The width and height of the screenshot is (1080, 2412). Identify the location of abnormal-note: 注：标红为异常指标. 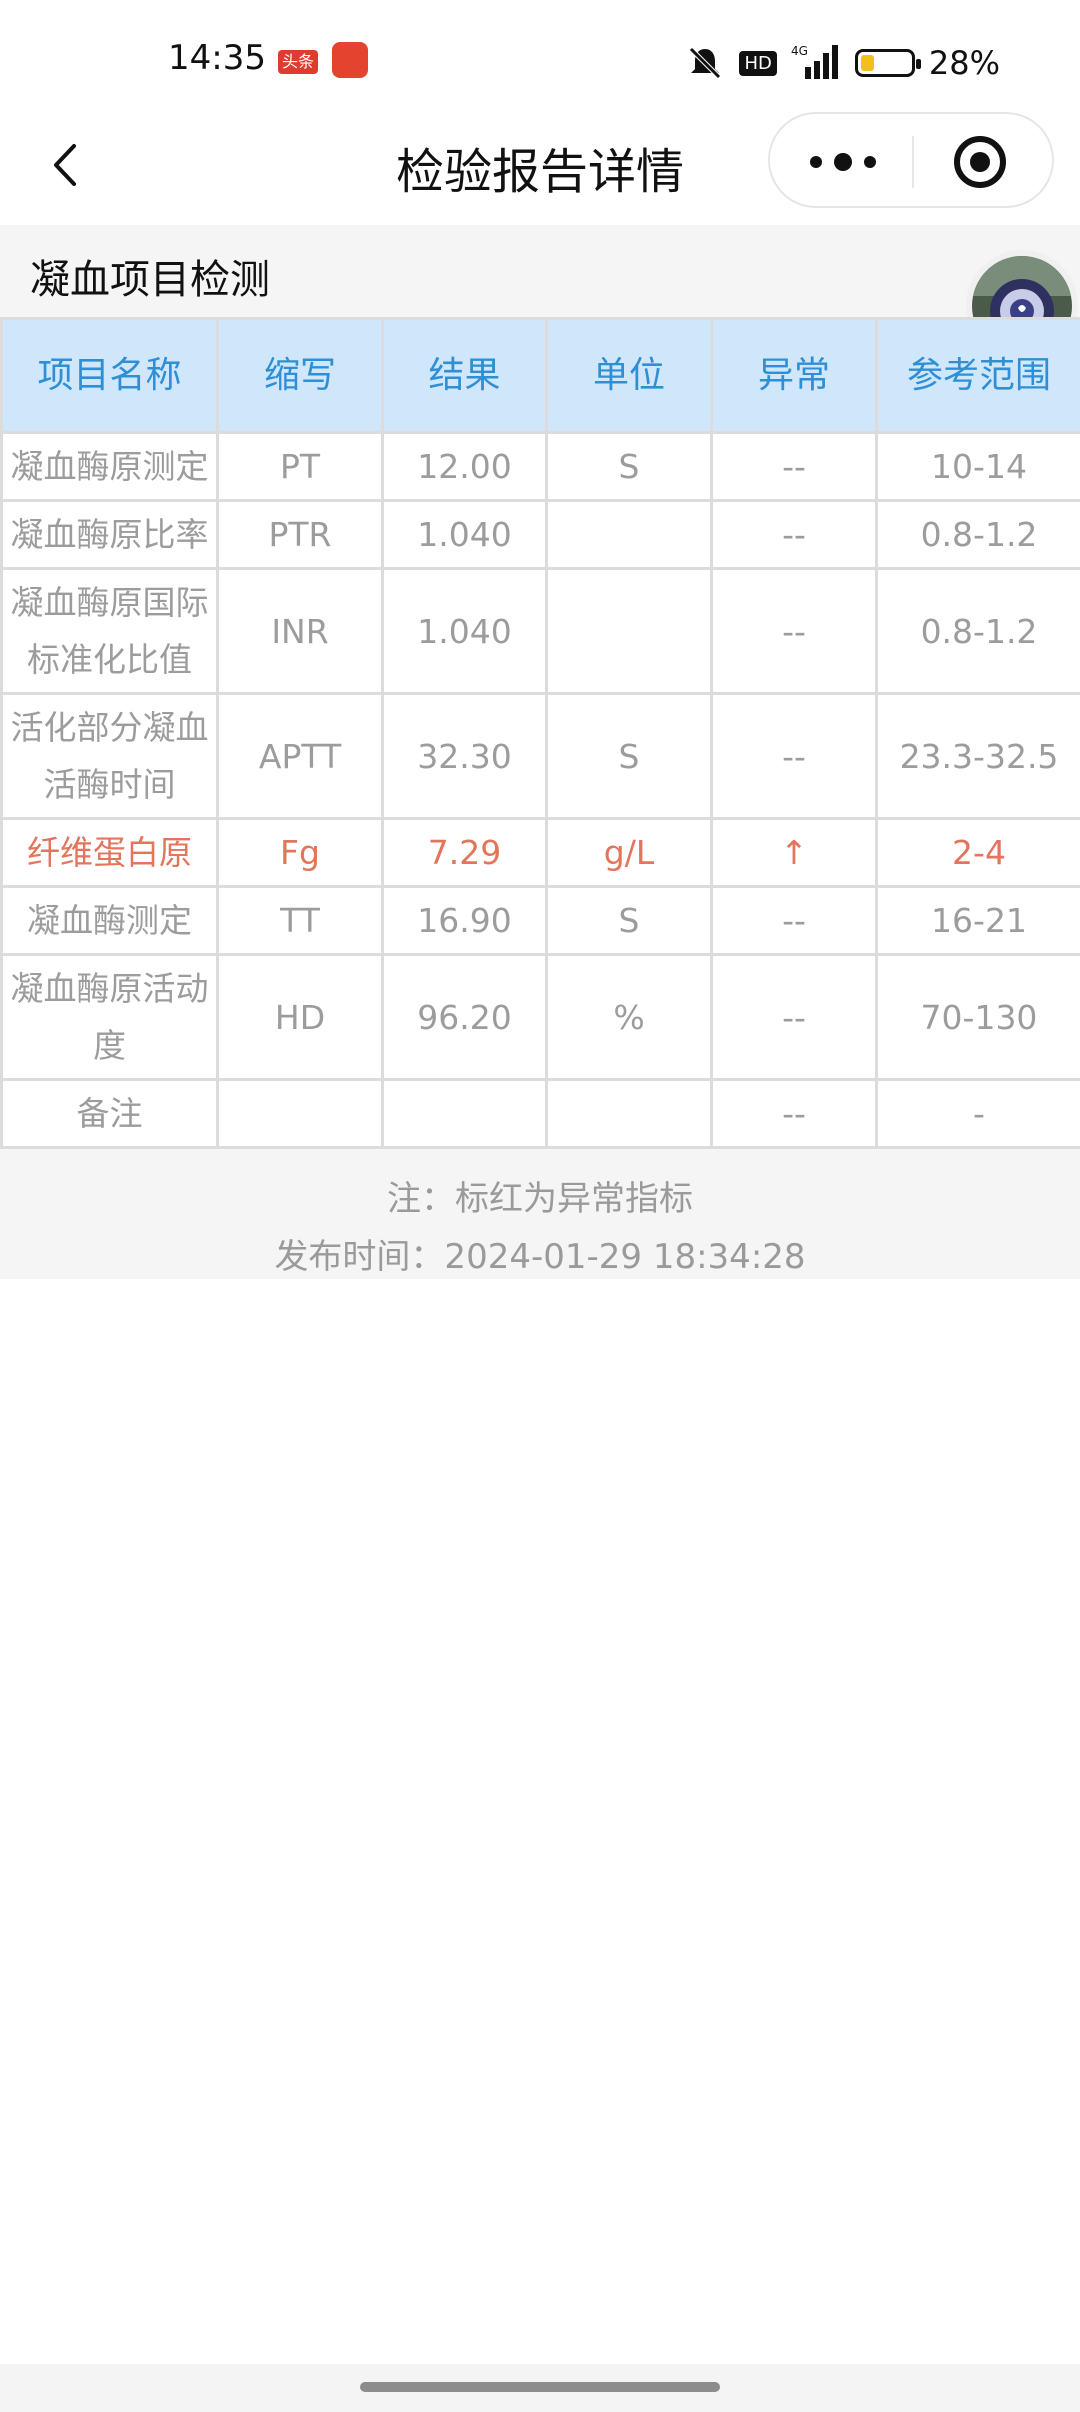
(540, 1199).